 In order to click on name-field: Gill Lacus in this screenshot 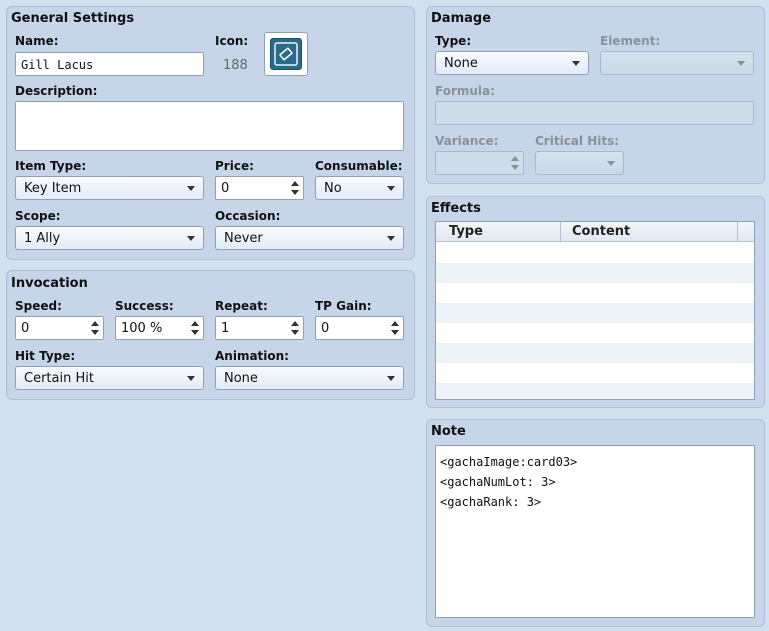, I will do `click(109, 64)`.